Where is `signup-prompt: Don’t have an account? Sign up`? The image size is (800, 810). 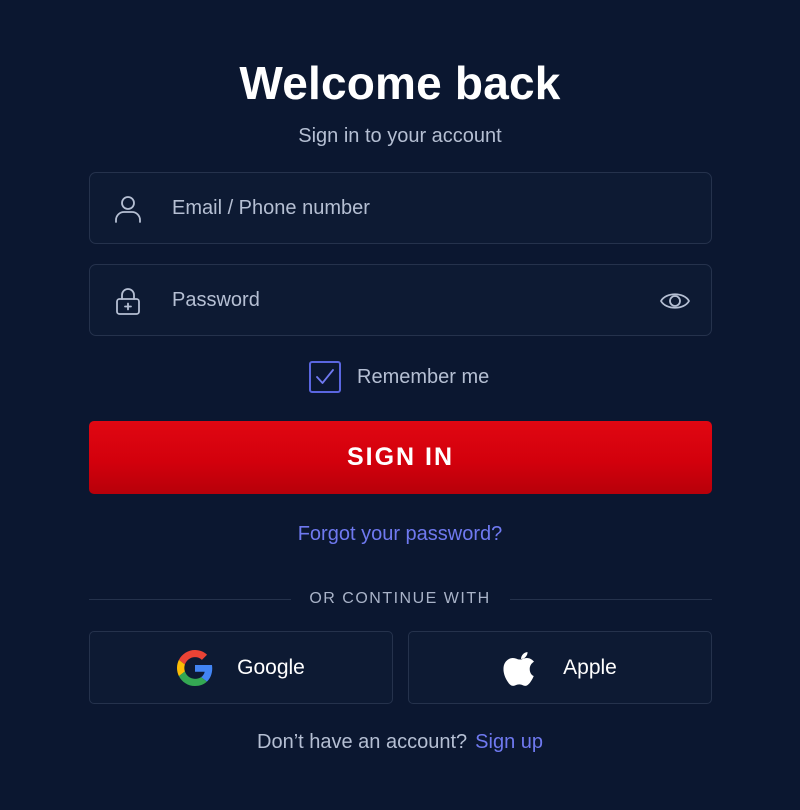 signup-prompt: Don’t have an account? Sign up is located at coordinates (400, 742).